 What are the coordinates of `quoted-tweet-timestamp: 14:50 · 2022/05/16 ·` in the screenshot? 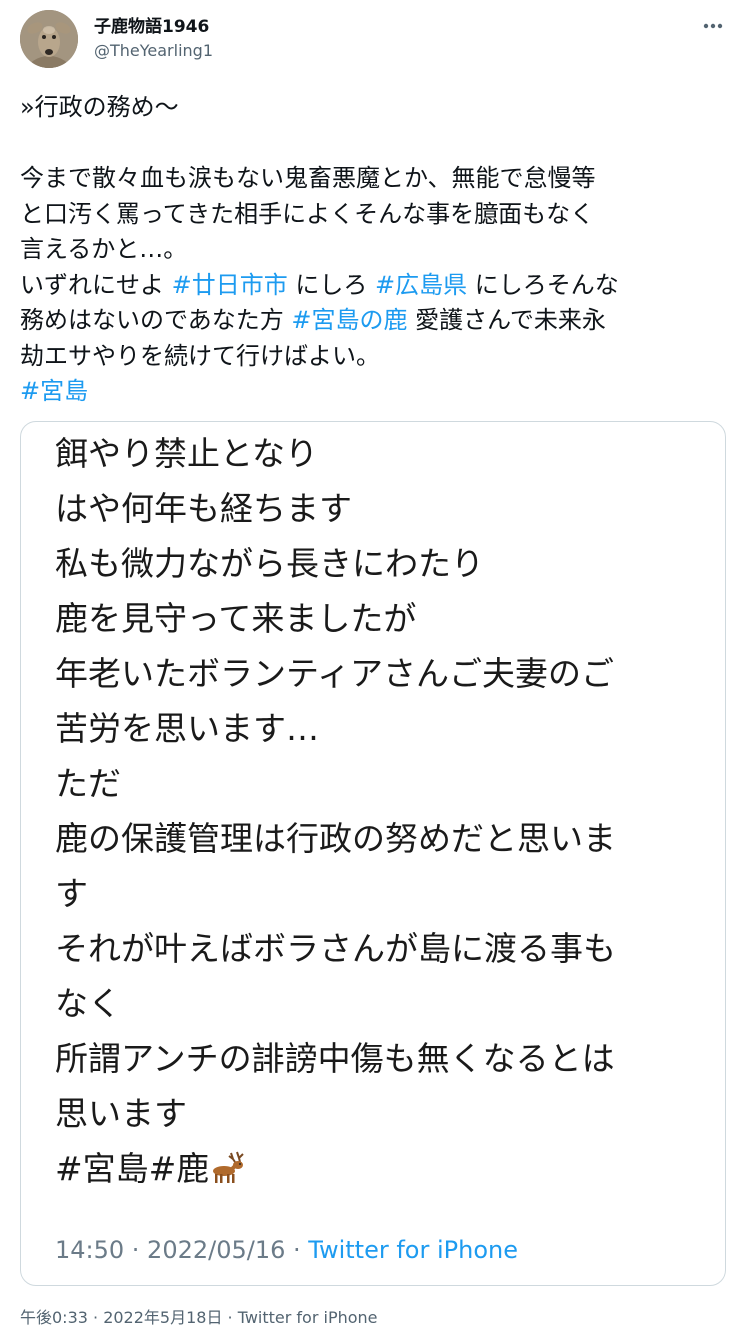 It's located at (182, 1250).